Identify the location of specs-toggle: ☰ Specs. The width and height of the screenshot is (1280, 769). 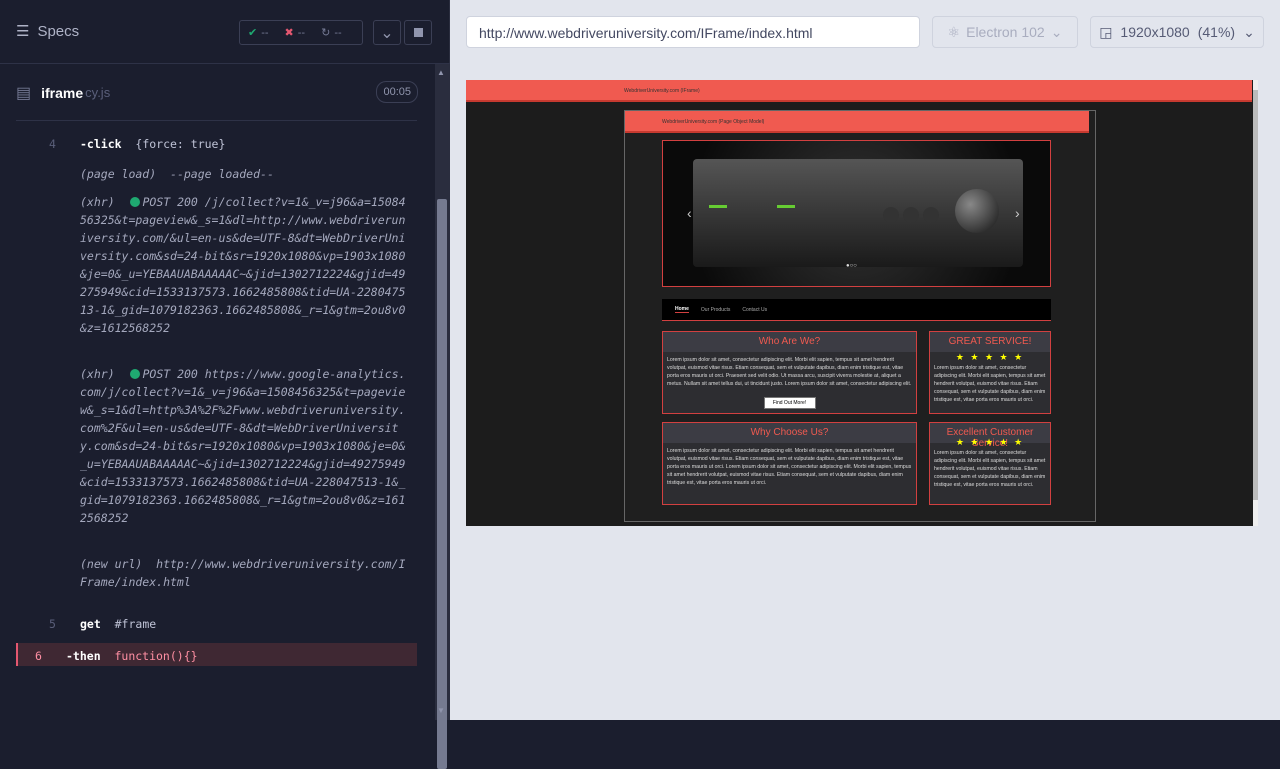
(48, 31).